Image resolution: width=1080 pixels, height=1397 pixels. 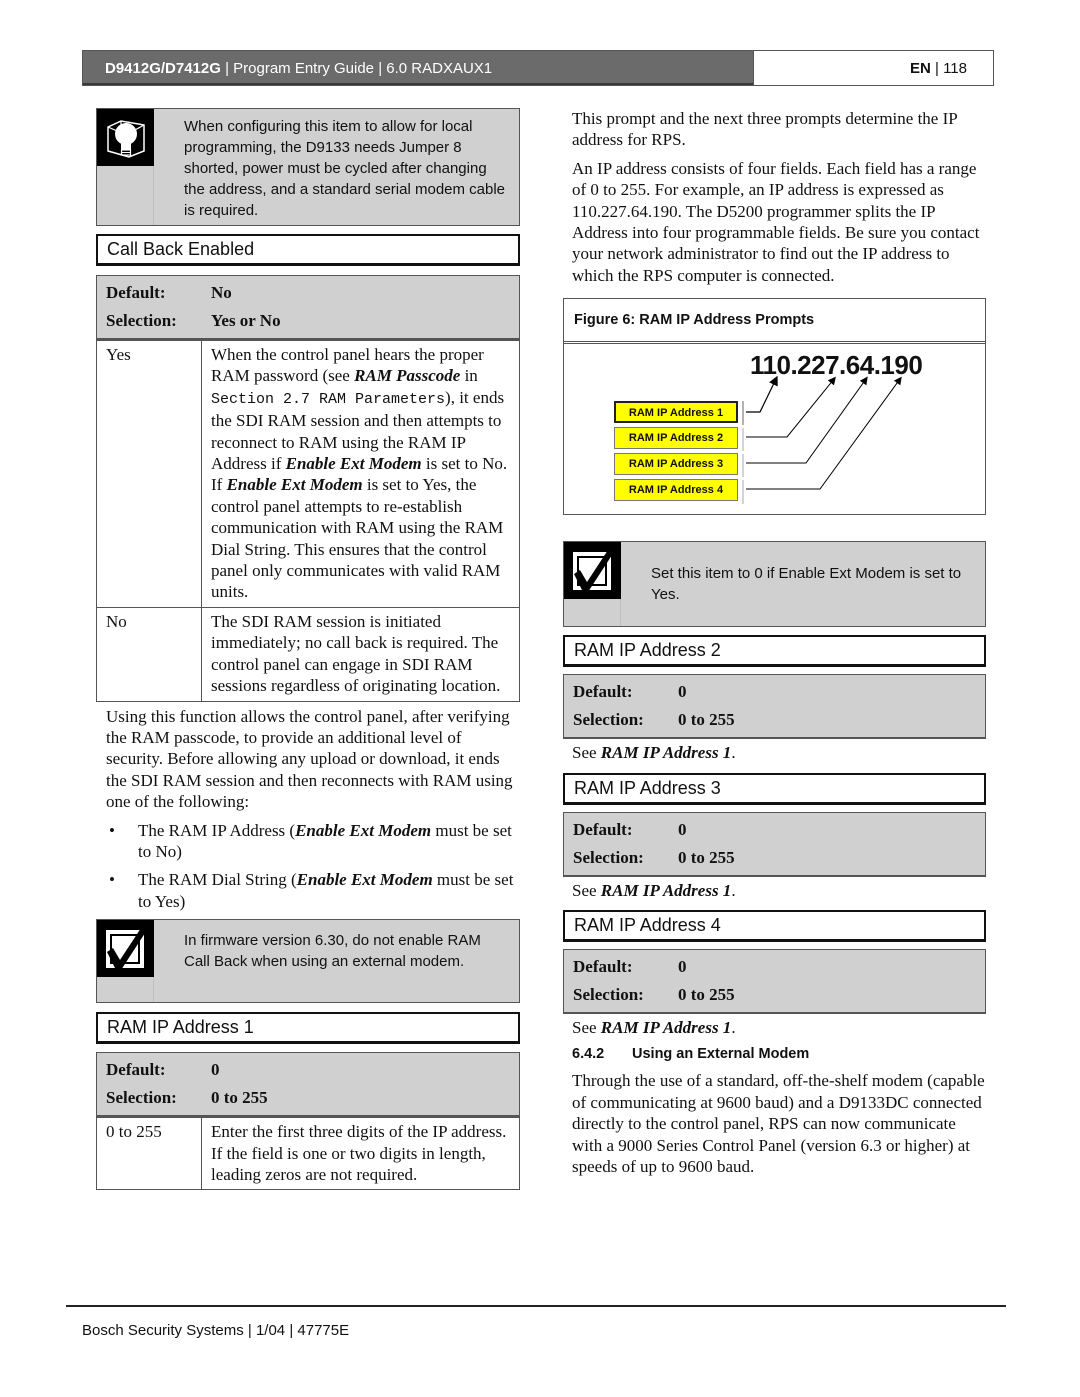 What do you see at coordinates (439, 68) in the screenshot?
I see `header-section: 6.0 RADXAUX1` at bounding box center [439, 68].